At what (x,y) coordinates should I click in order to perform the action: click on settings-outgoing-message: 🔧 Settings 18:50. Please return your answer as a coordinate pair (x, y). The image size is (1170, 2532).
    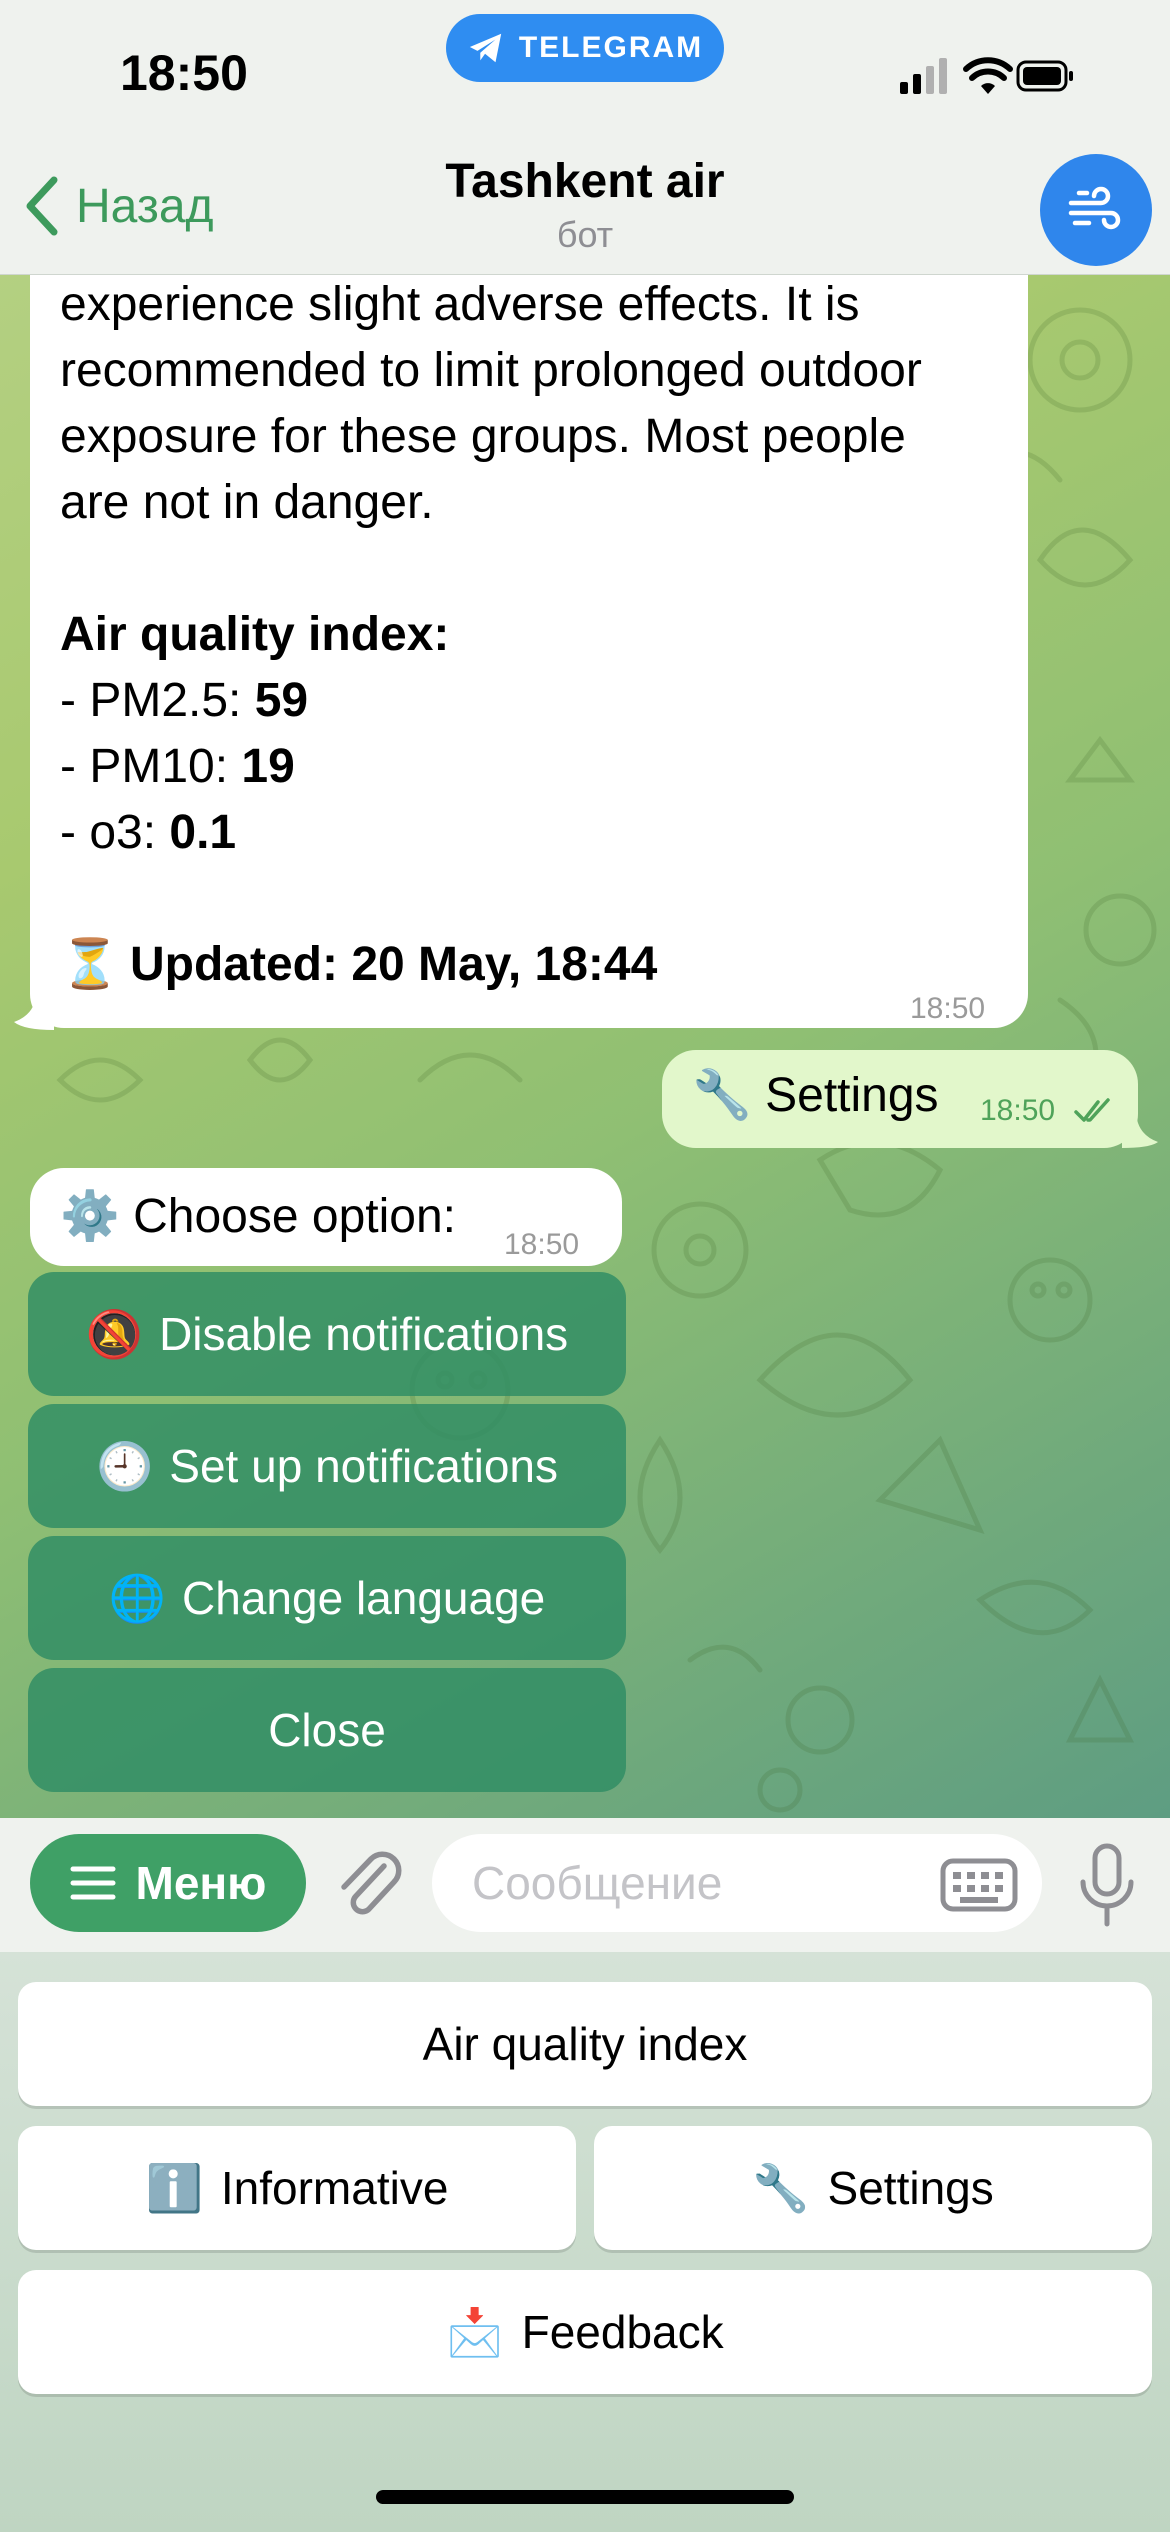
    Looking at the image, I should click on (900, 1099).